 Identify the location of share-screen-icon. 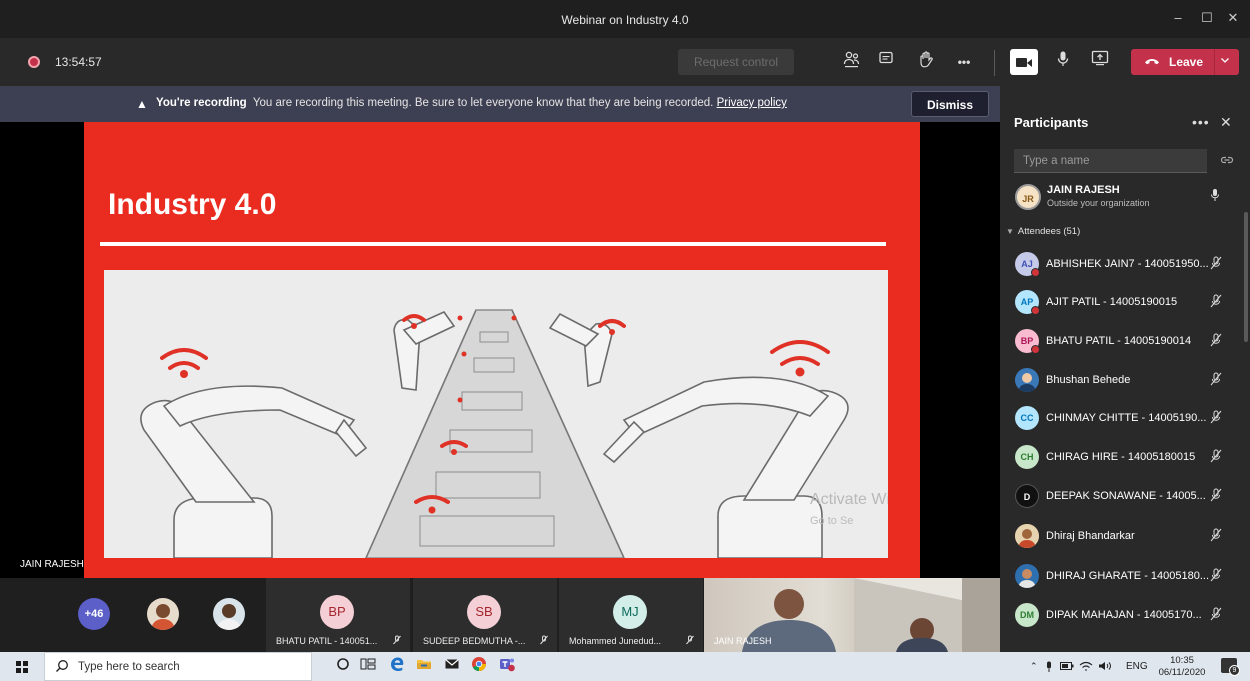
(1100, 62).